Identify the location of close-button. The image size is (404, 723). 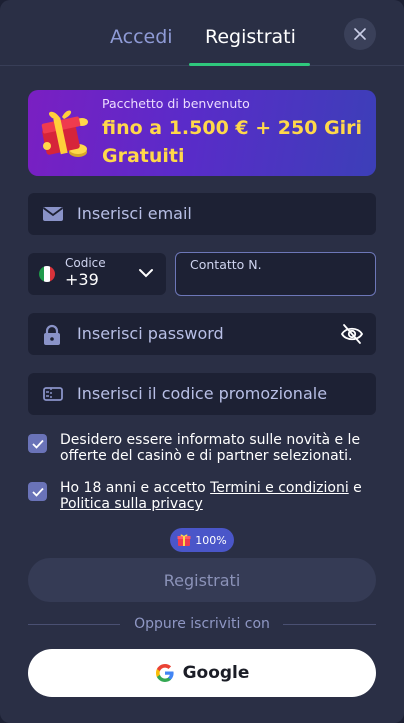
(360, 34).